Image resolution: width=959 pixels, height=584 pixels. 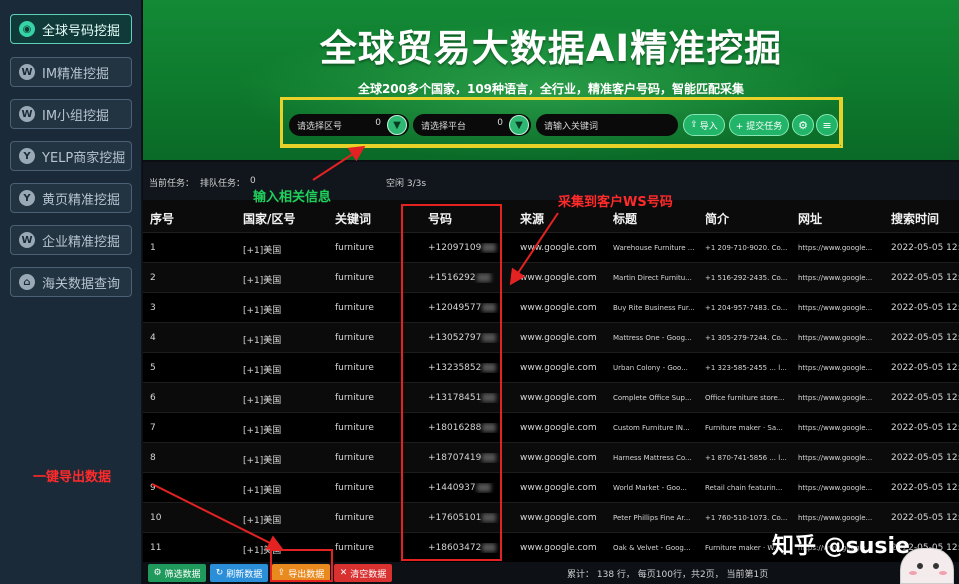 I want to click on export-button-highlight-box, so click(x=301, y=565).